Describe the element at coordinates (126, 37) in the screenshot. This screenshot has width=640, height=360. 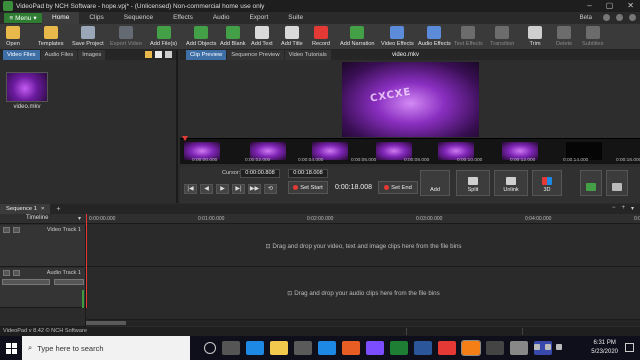
I see `export-video-button: Export Video` at that location.